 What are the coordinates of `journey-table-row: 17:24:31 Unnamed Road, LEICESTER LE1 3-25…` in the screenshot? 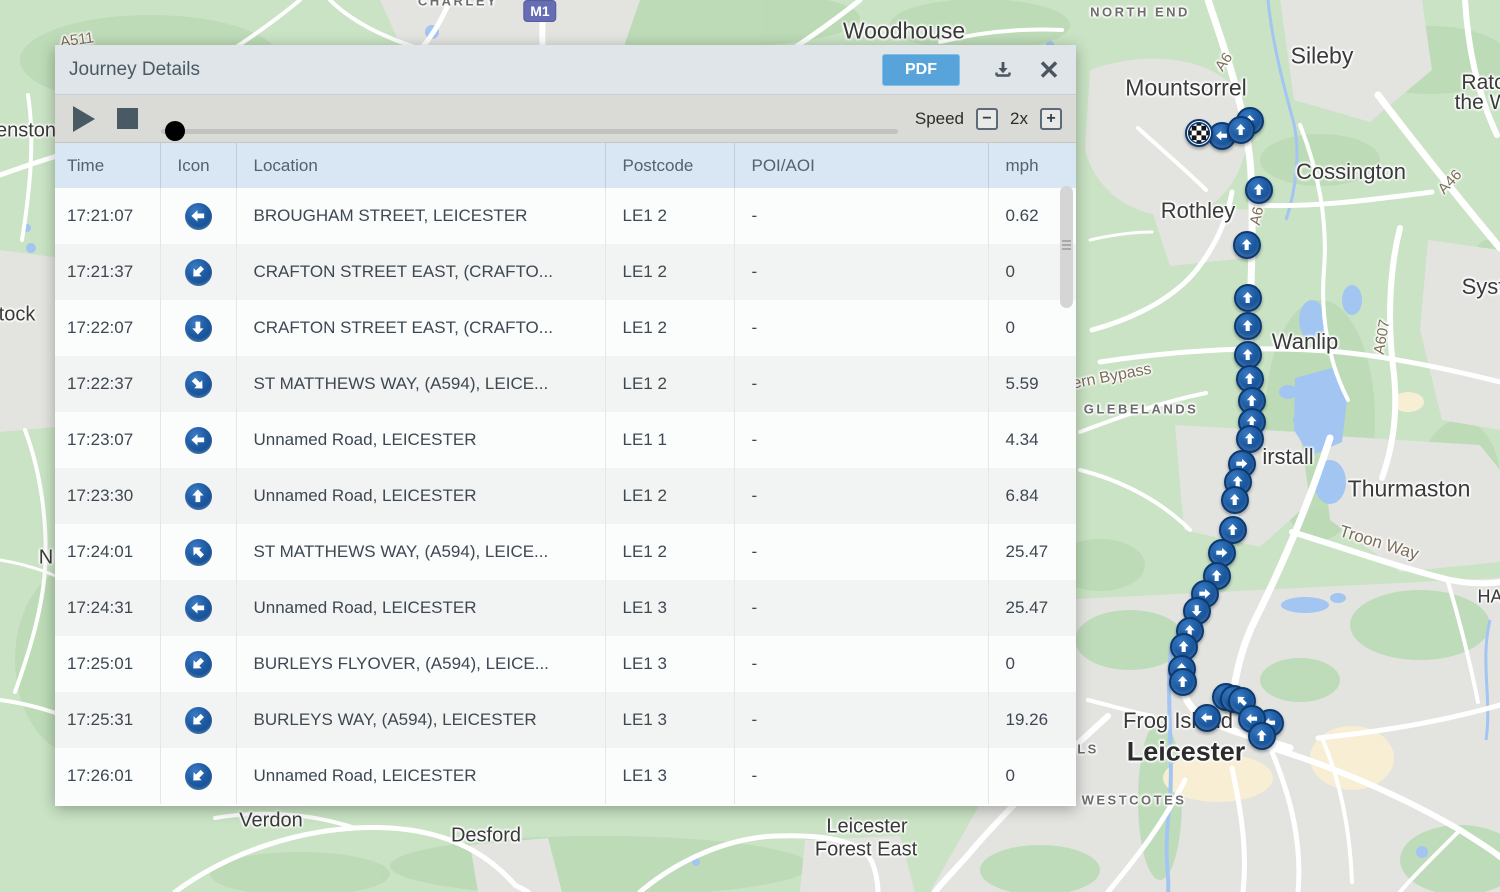 It's located at (565, 608).